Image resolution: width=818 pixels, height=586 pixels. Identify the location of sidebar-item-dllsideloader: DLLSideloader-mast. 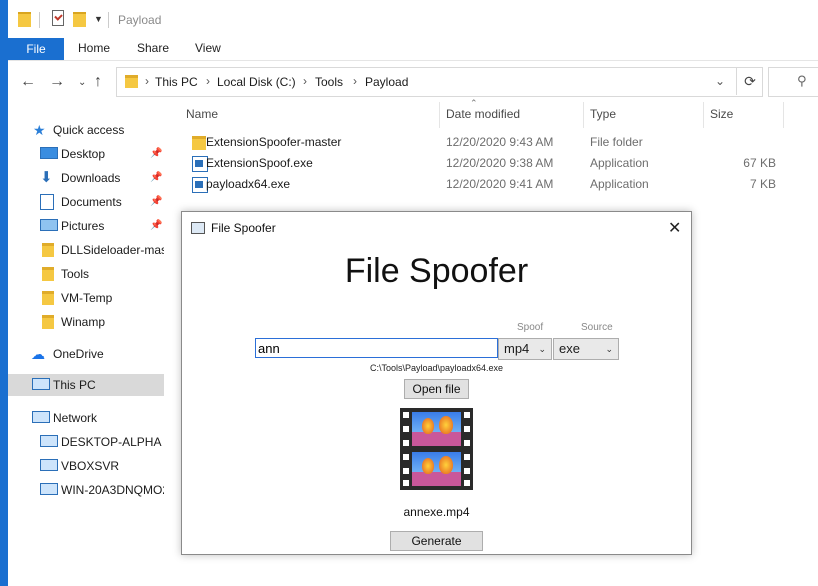
(86, 250).